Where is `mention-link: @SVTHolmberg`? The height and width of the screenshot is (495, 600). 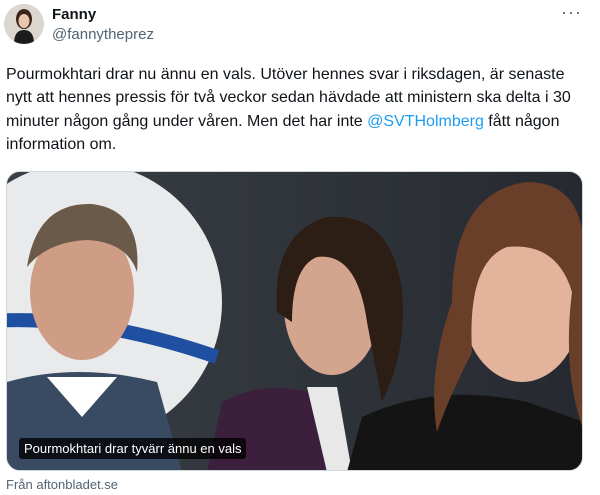
mention-link: @SVTHolmberg is located at coordinates (425, 121).